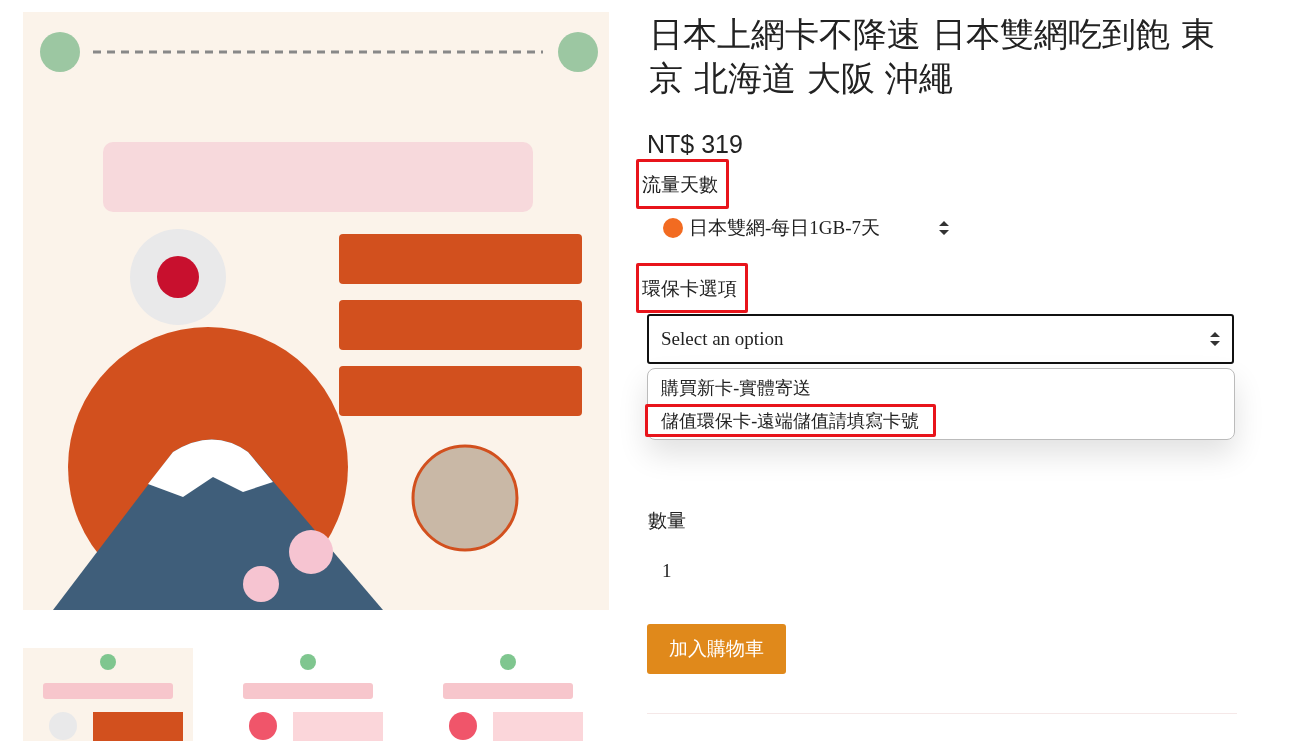 Image resolution: width=1297 pixels, height=741 pixels. I want to click on dropdown-option: 儲值環保卡-遠端儲值請填寫卡號, so click(790, 420).